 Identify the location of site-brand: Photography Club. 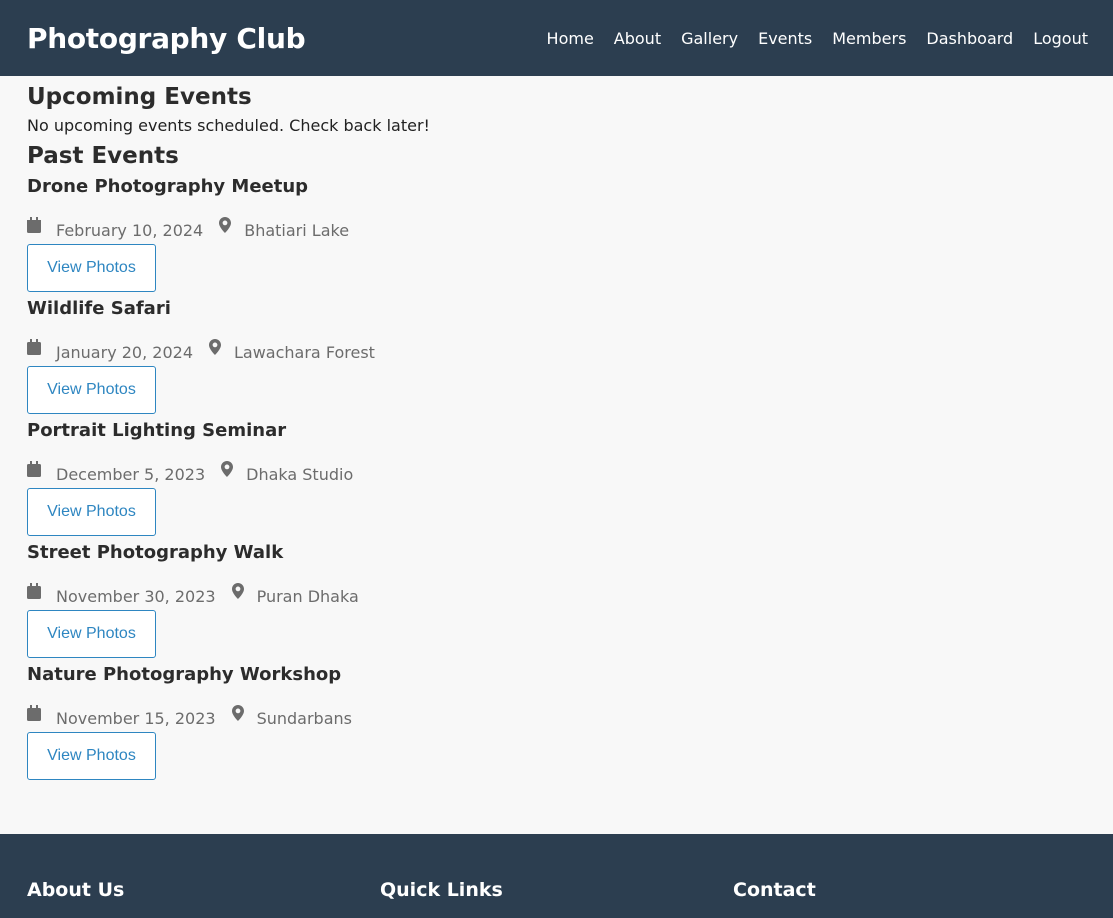
(166, 38).